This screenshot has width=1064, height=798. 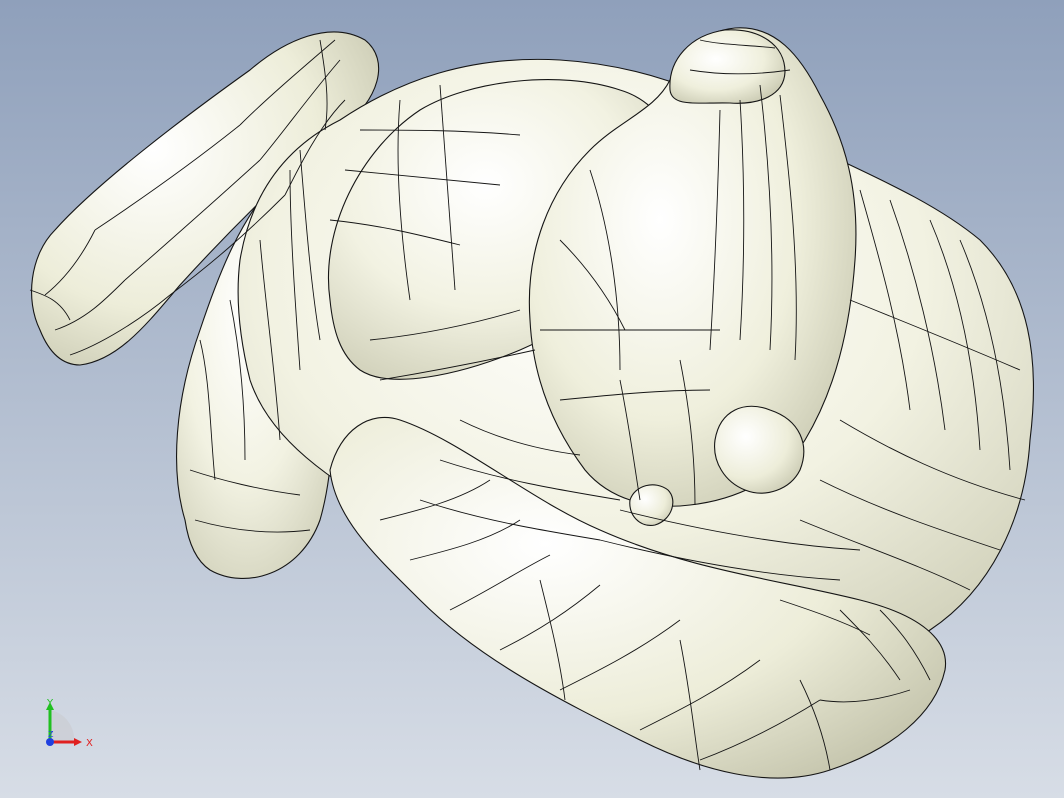 I want to click on z-axis-label: Z, so click(x=51, y=734).